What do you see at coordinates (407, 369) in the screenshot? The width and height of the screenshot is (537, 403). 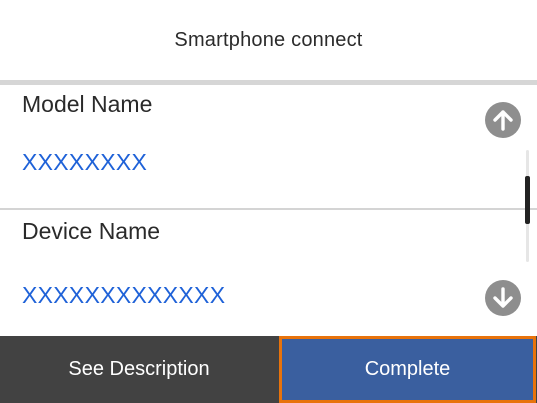 I see `complete-button: Complete` at bounding box center [407, 369].